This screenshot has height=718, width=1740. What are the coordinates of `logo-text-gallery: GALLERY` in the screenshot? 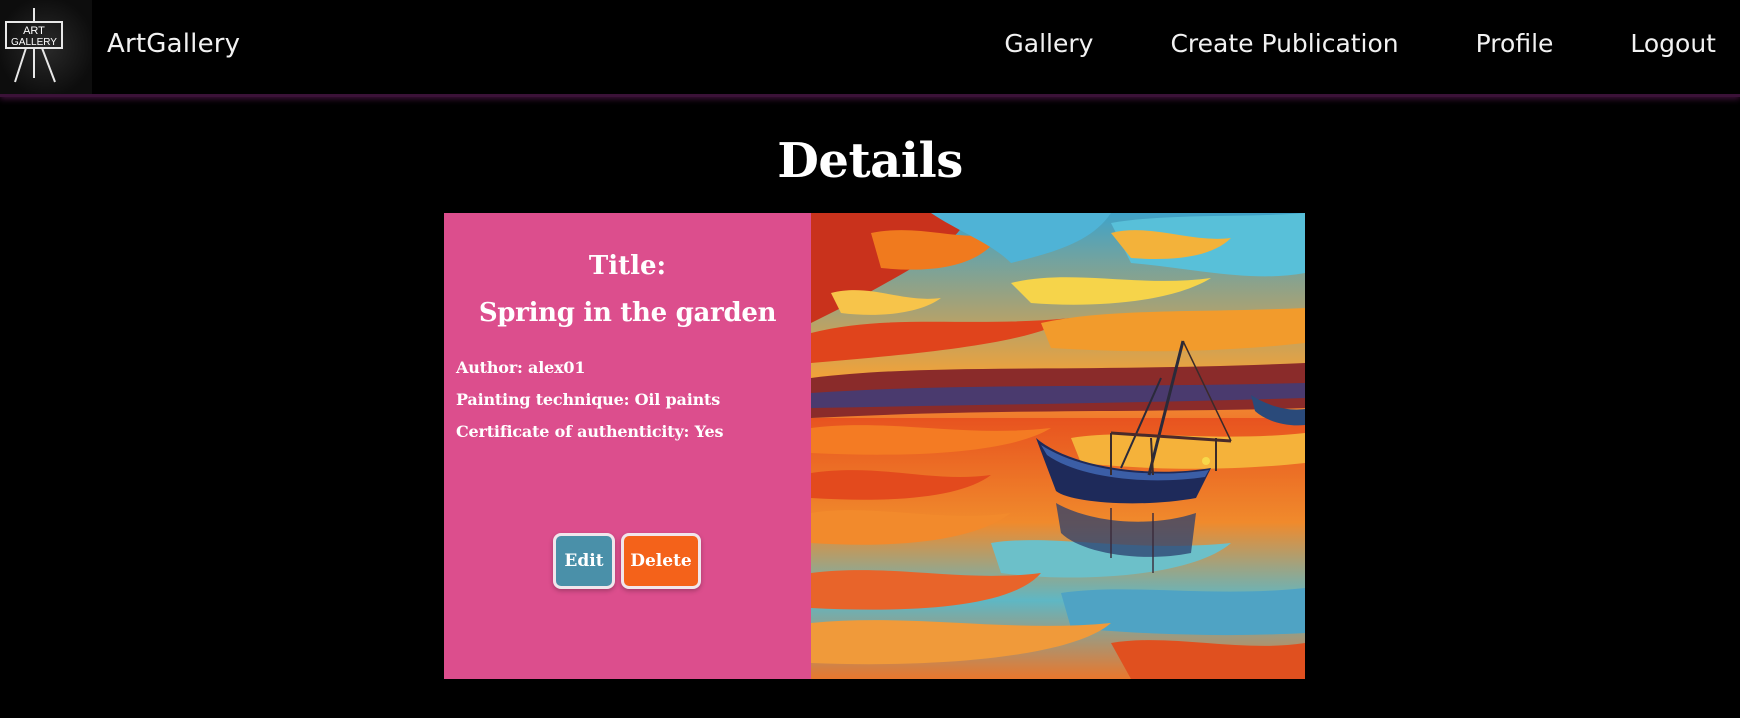 It's located at (34, 42).